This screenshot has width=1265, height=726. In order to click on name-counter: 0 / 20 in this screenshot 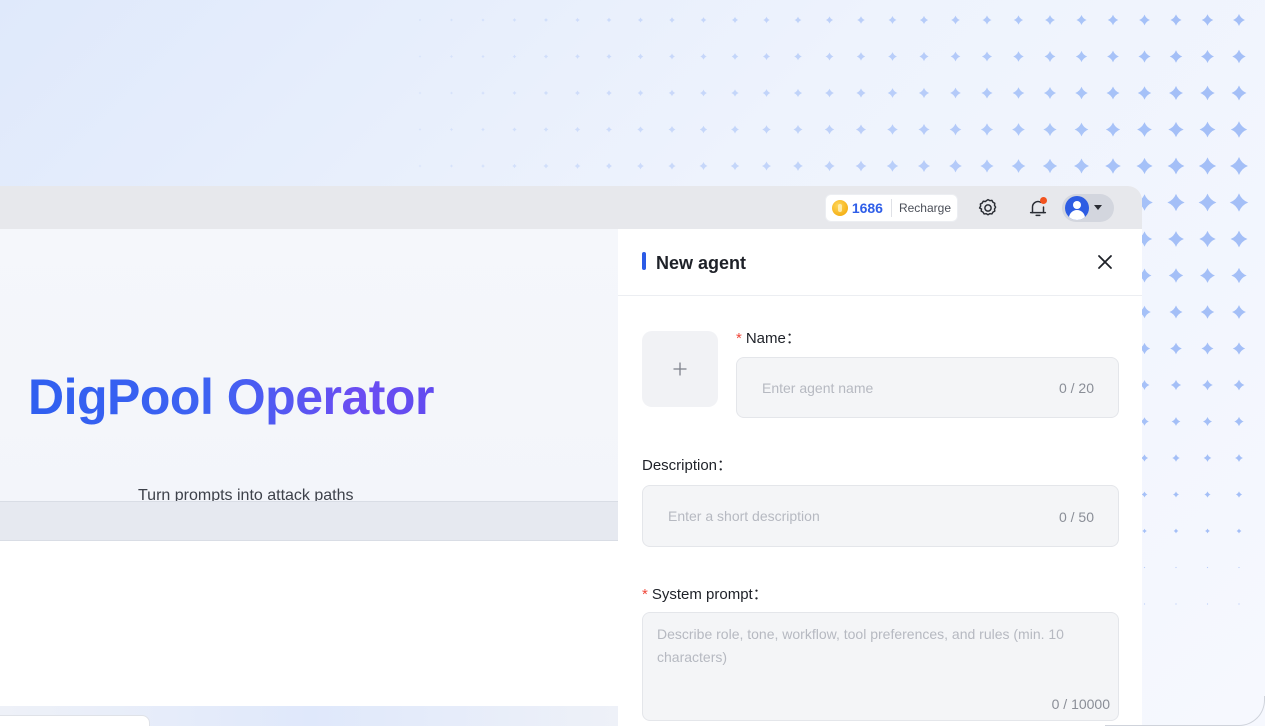, I will do `click(1076, 388)`.